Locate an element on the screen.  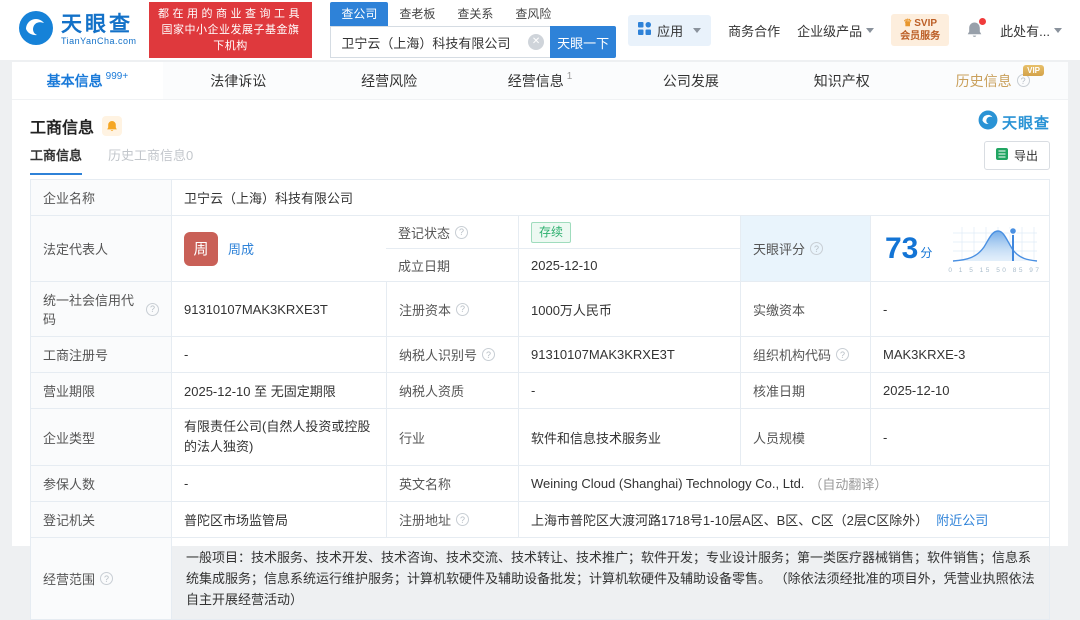
tab-label: 公司发展 is located at coordinates (690, 80).